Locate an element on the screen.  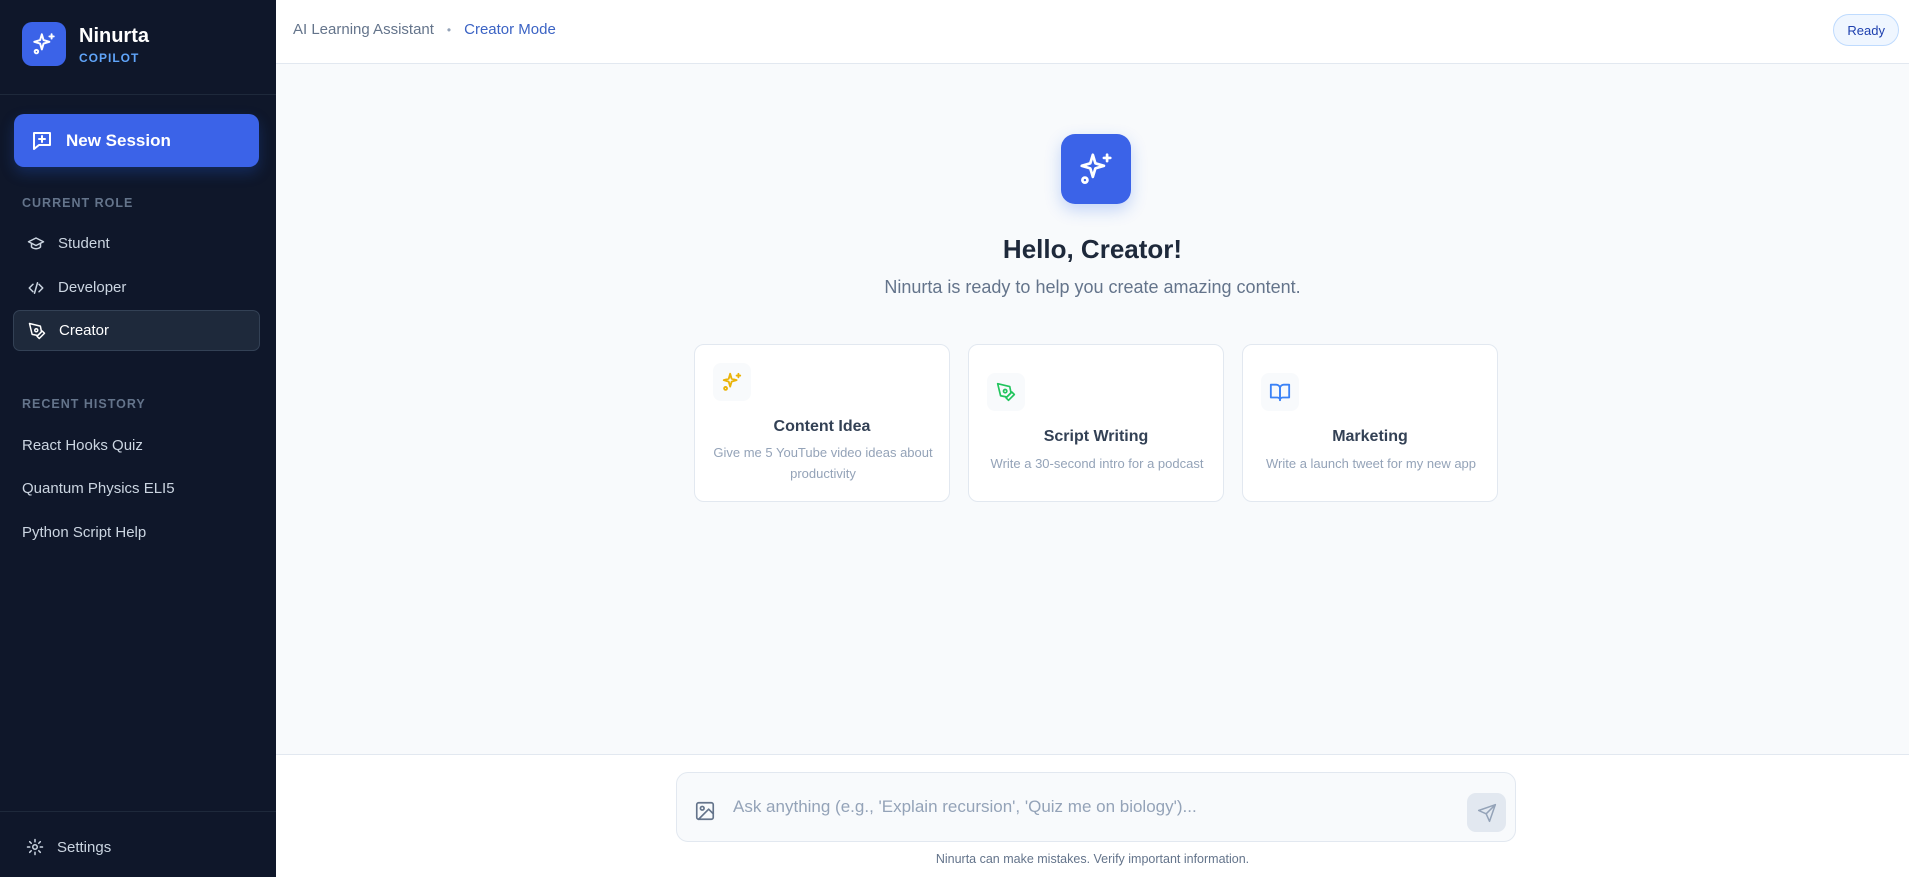
breadcrumb: AI Learning Assistant • Creator Mode is located at coordinates (424, 29).